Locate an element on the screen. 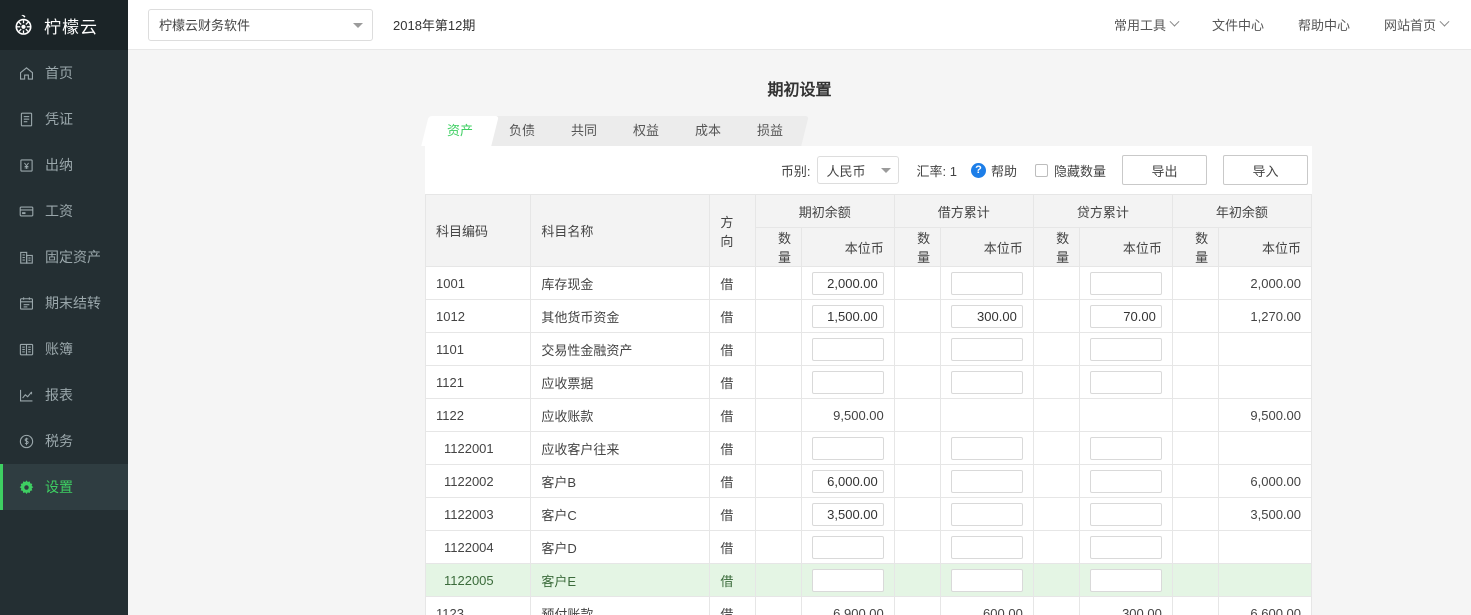  table-row: 1012其他货币资金借 1,270.00 is located at coordinates (868, 316).